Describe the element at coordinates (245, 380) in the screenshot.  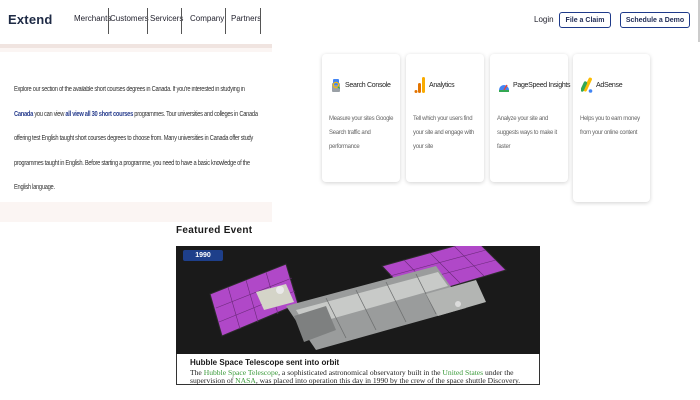
I see `nasa-link: NASA` at that location.